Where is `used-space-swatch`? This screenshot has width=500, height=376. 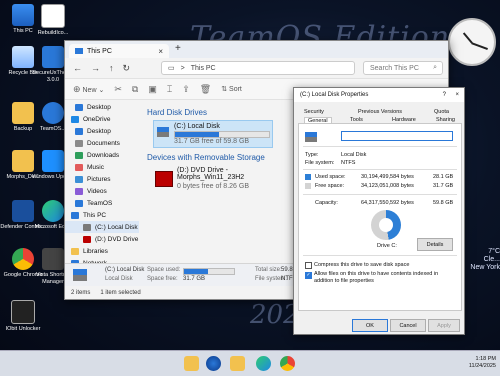
used-space-swatch is located at coordinates (308, 177).